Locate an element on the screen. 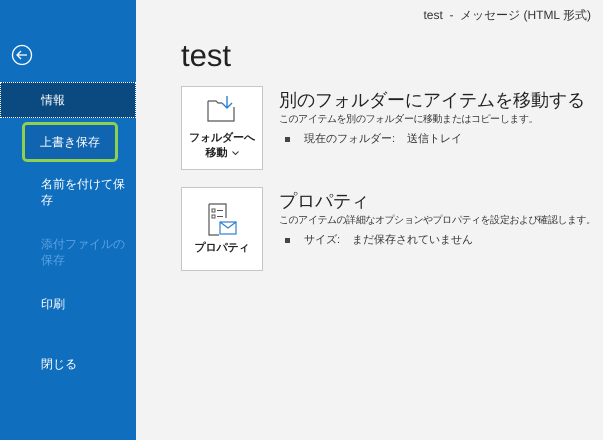 Image resolution: width=603 pixels, height=440 pixels. sidebar-item: 上書き保存 is located at coordinates (70, 142).